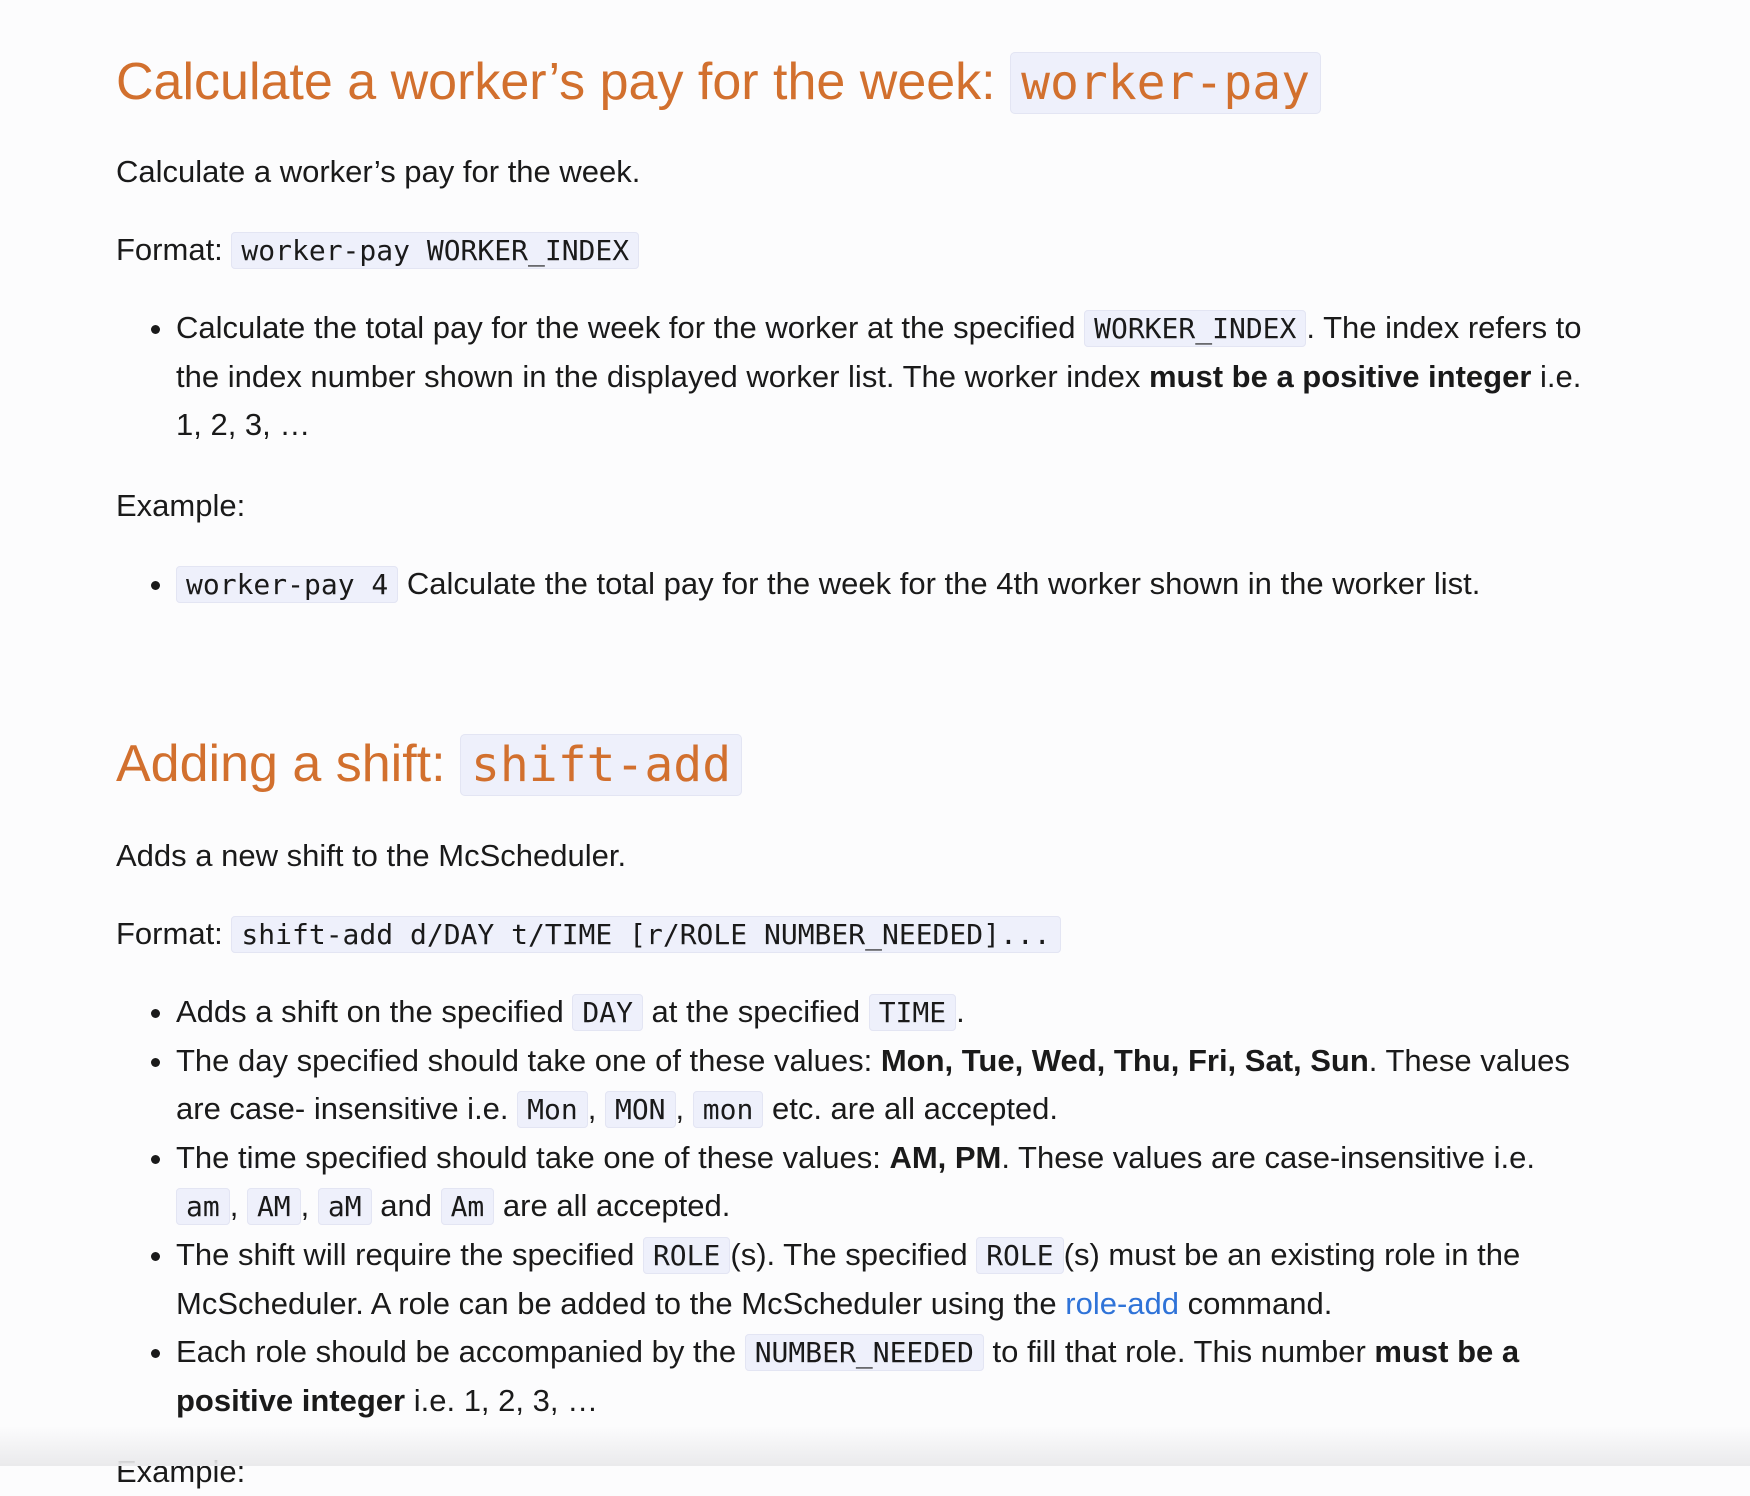 This screenshot has width=1750, height=1496. What do you see at coordinates (640, 1109) in the screenshot?
I see `inline-code: MON` at bounding box center [640, 1109].